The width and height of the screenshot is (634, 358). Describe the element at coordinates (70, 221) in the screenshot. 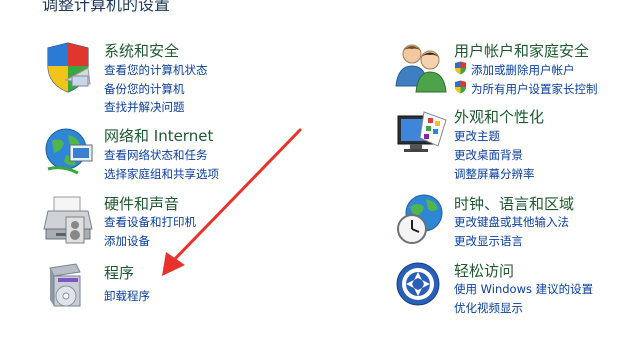

I see `printer-icon` at that location.